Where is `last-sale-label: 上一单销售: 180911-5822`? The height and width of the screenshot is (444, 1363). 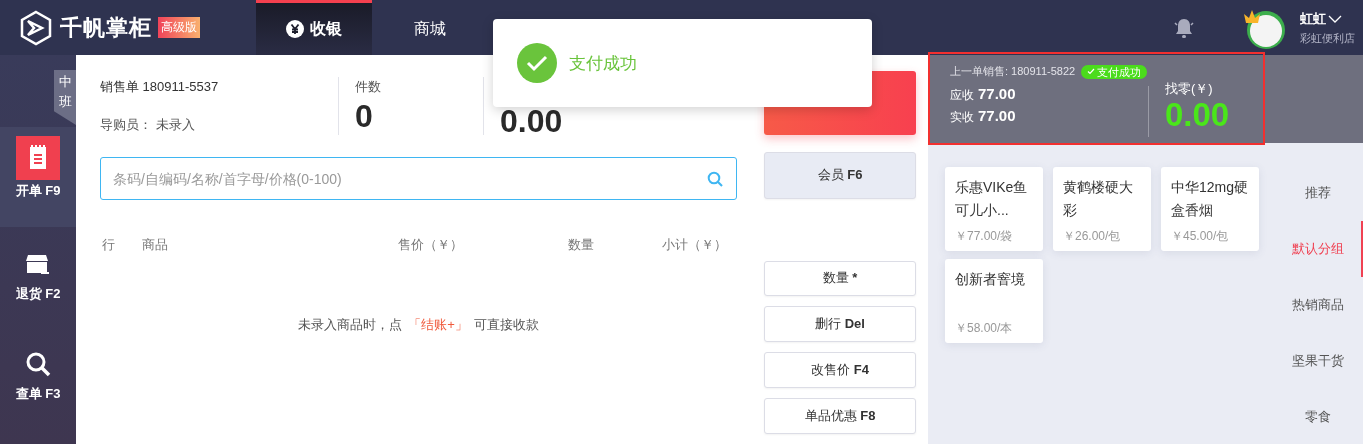
last-sale-label: 上一单销售: 180911-5822 is located at coordinates (1013, 71).